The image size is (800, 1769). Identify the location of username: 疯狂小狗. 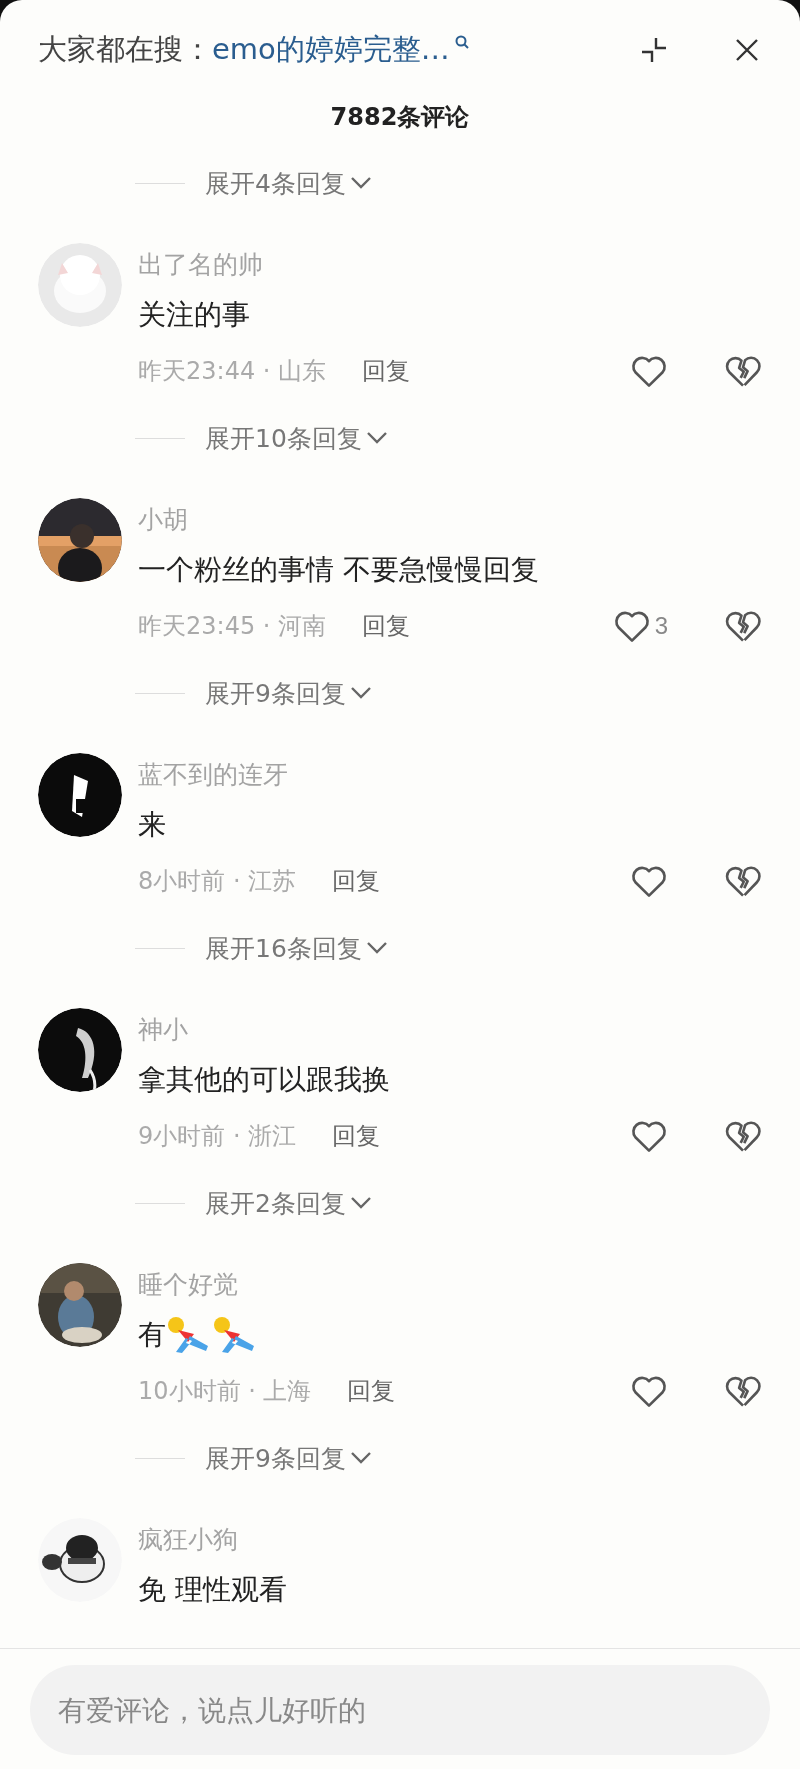
(188, 1540).